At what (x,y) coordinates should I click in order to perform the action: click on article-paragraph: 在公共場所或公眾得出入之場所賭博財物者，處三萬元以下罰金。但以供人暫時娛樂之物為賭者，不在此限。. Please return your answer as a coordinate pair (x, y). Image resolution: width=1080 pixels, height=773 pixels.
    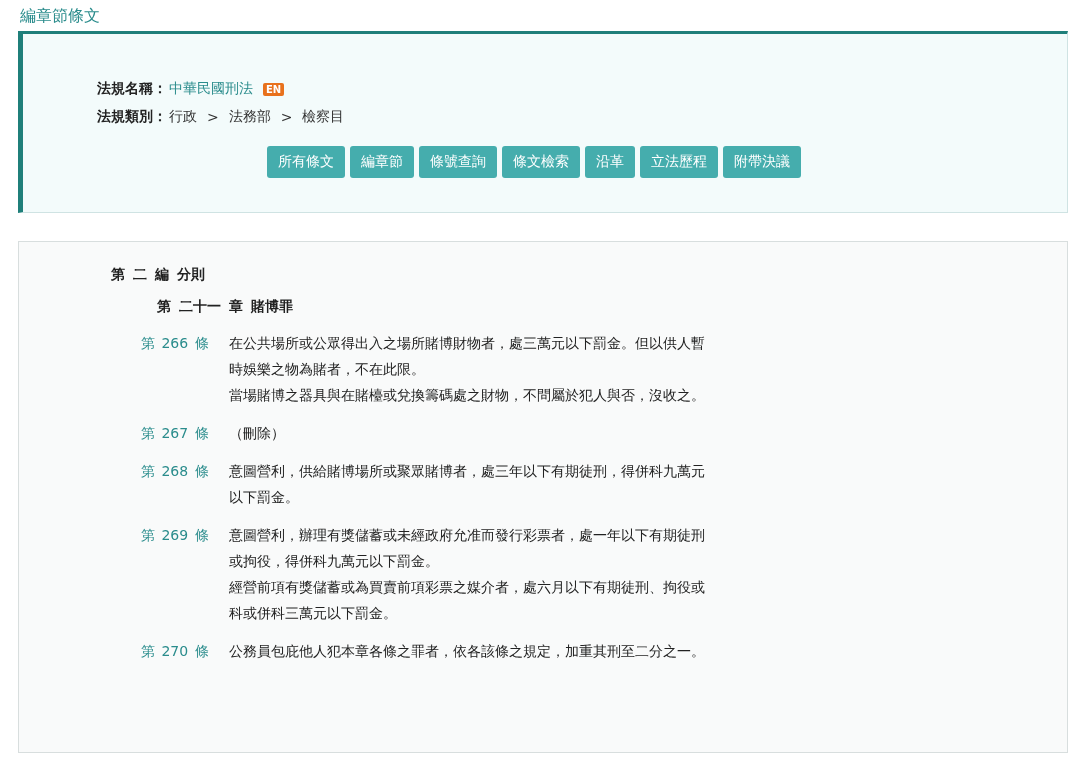
    Looking at the image, I should click on (467, 356).